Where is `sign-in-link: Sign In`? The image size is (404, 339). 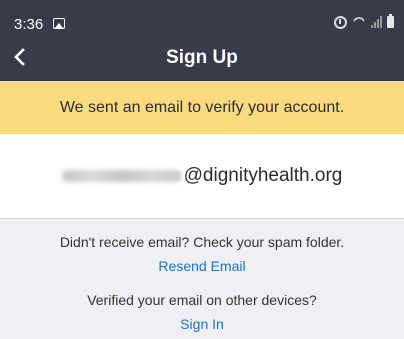 sign-in-link: Sign In is located at coordinates (202, 324).